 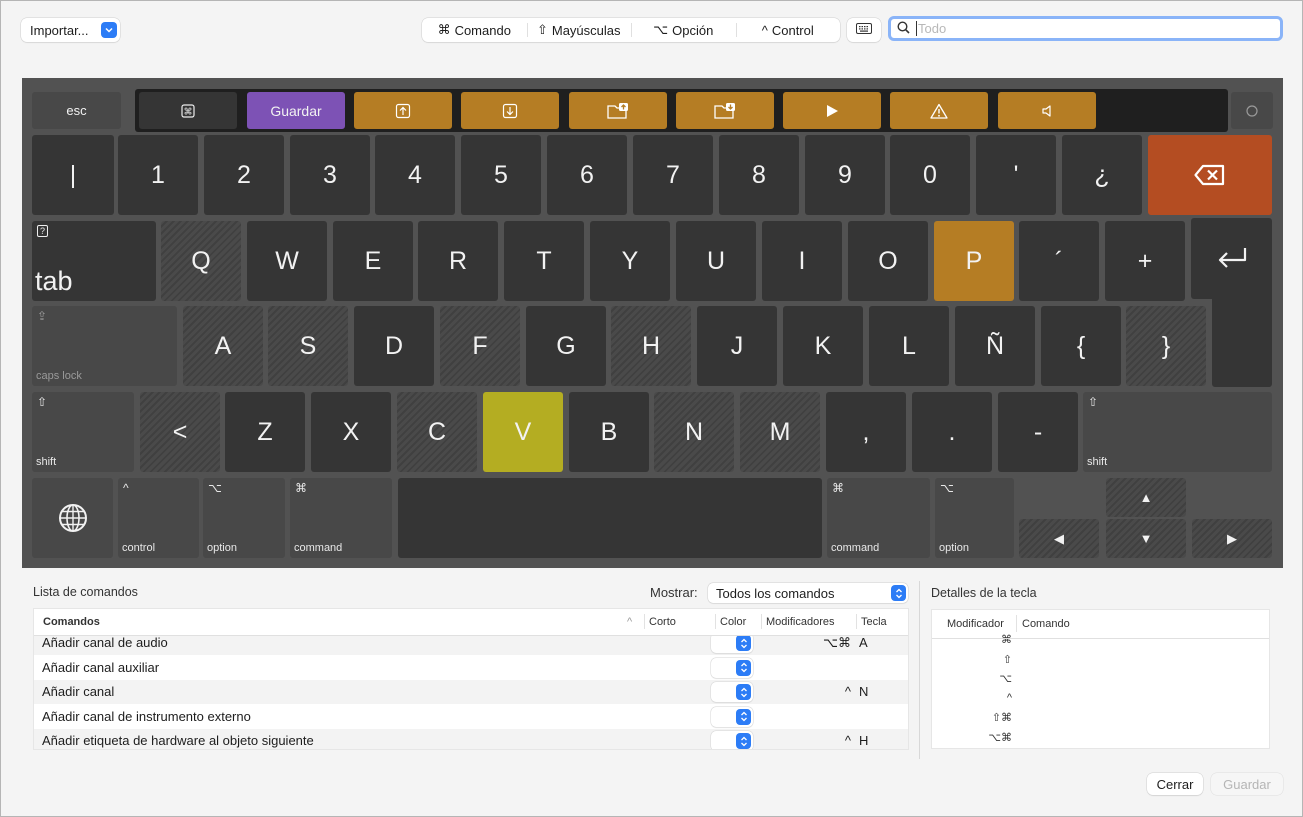 What do you see at coordinates (223, 346) in the screenshot?
I see `key-letter: A` at bounding box center [223, 346].